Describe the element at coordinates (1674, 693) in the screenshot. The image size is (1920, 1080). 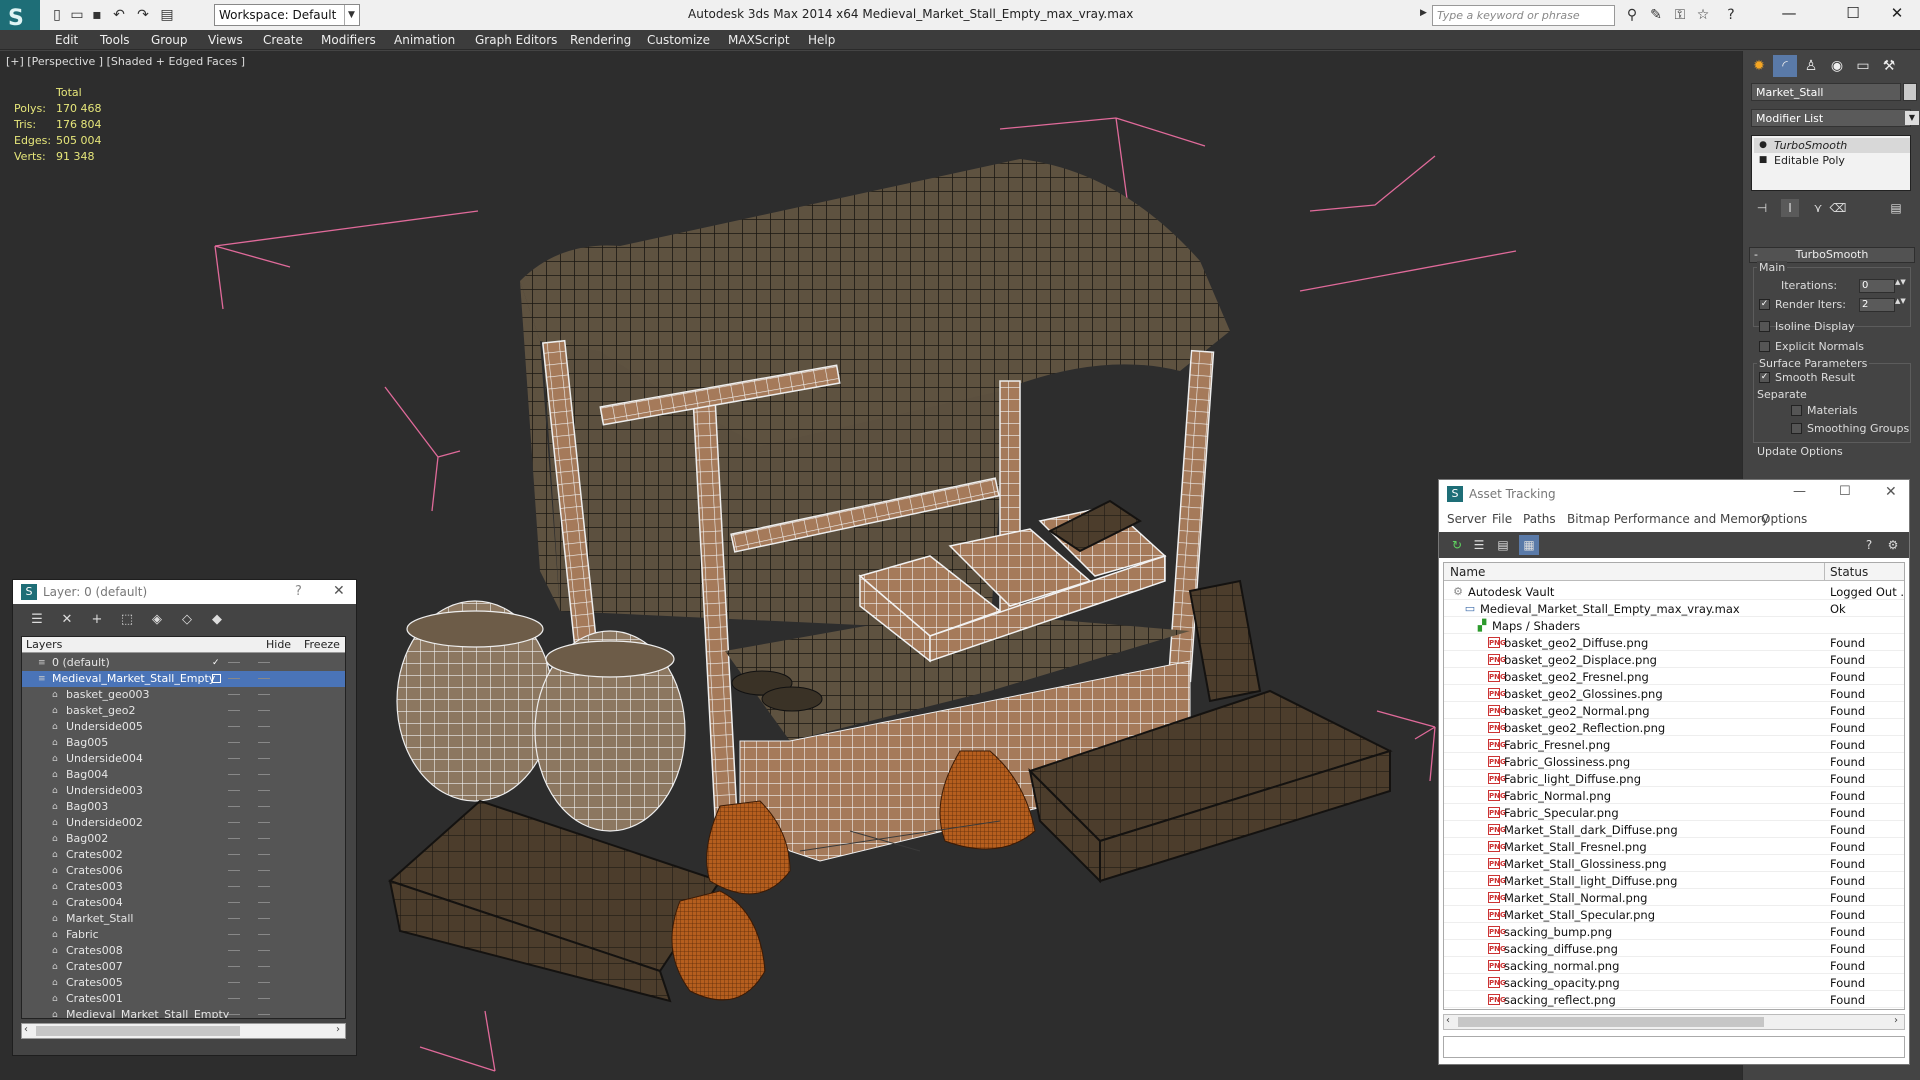
I see `asset-row: PNG basket_geo2_Glossines.png Found` at that location.